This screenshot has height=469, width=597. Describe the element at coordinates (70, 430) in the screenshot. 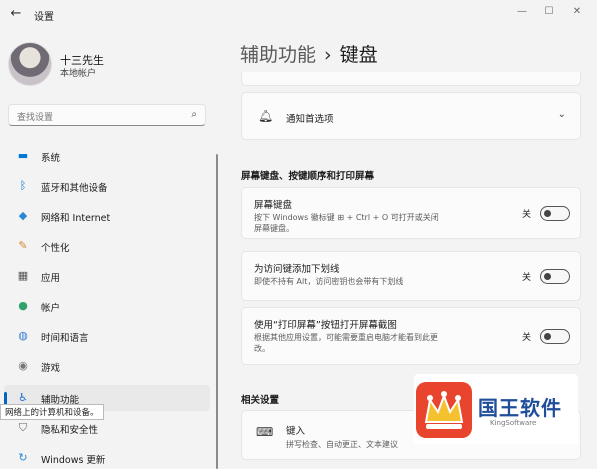

I see `sidebar-item-label: 隐私和安全性` at that location.